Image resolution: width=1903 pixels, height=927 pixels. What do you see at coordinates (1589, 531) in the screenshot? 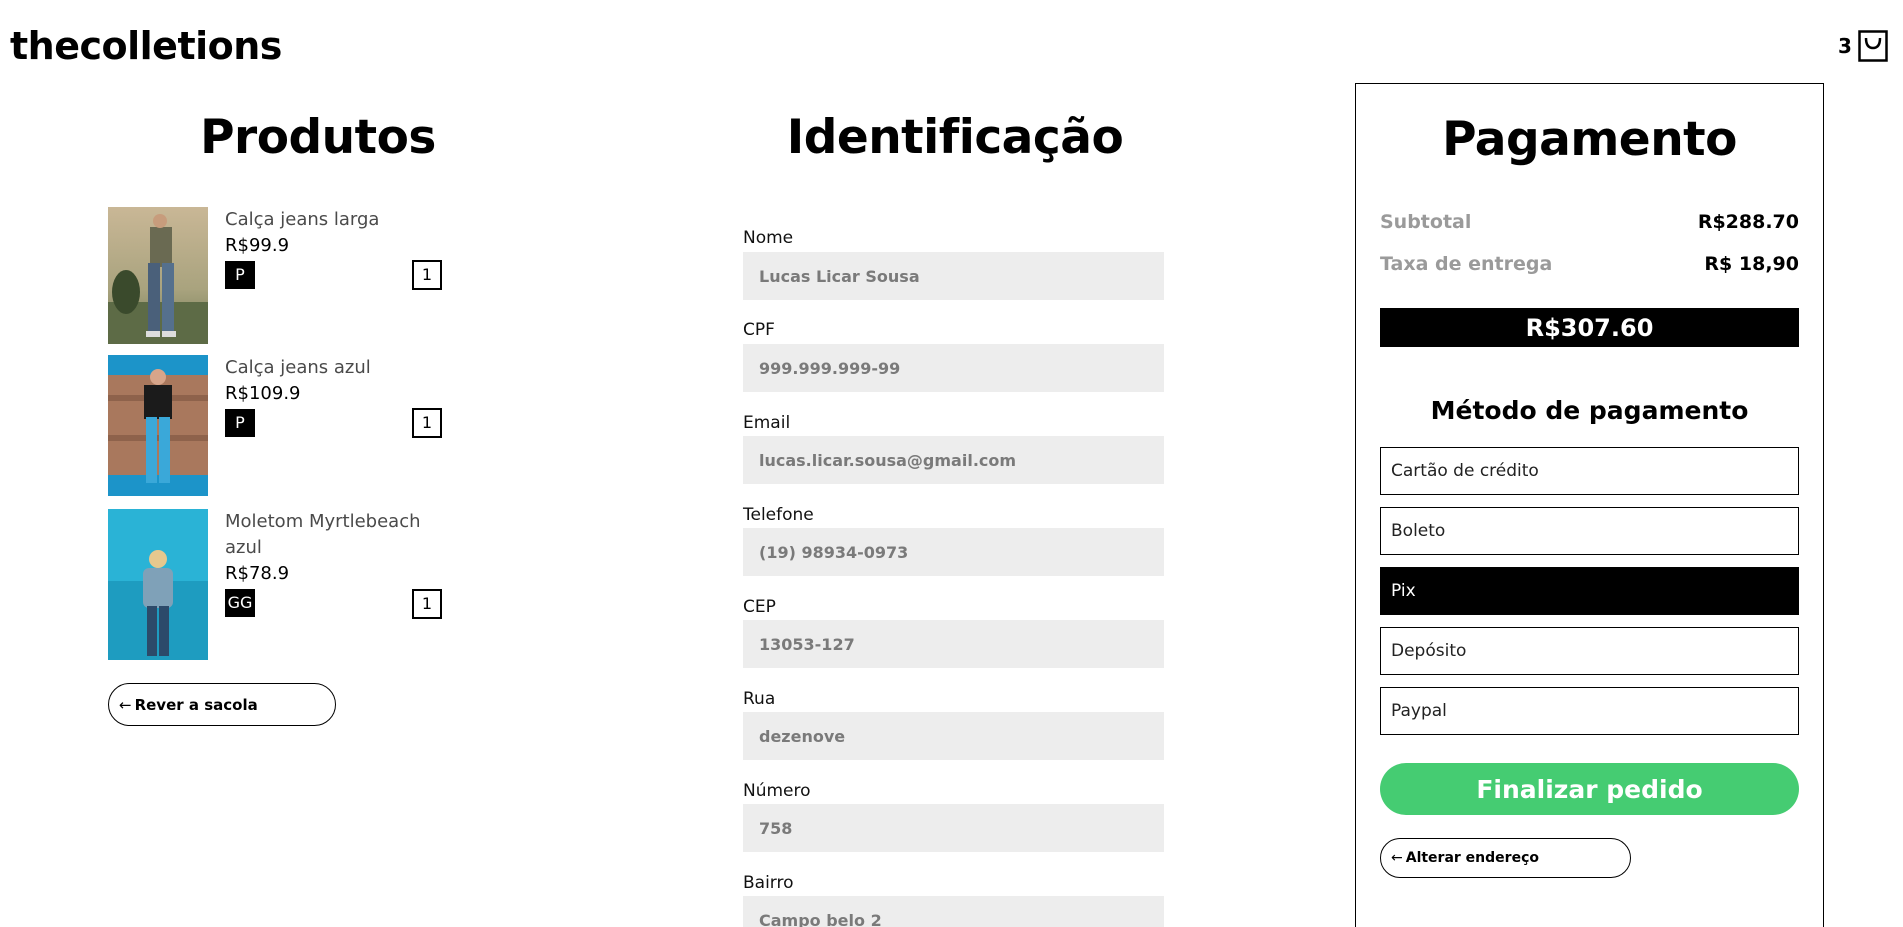
I see `payment-method-boleto: Boleto` at bounding box center [1589, 531].